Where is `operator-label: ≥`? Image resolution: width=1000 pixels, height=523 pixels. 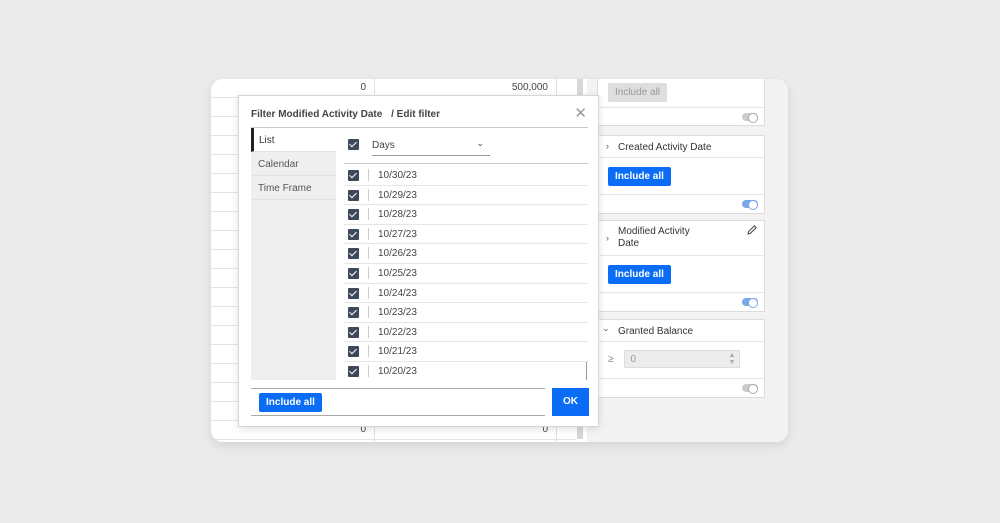 operator-label: ≥ is located at coordinates (611, 359).